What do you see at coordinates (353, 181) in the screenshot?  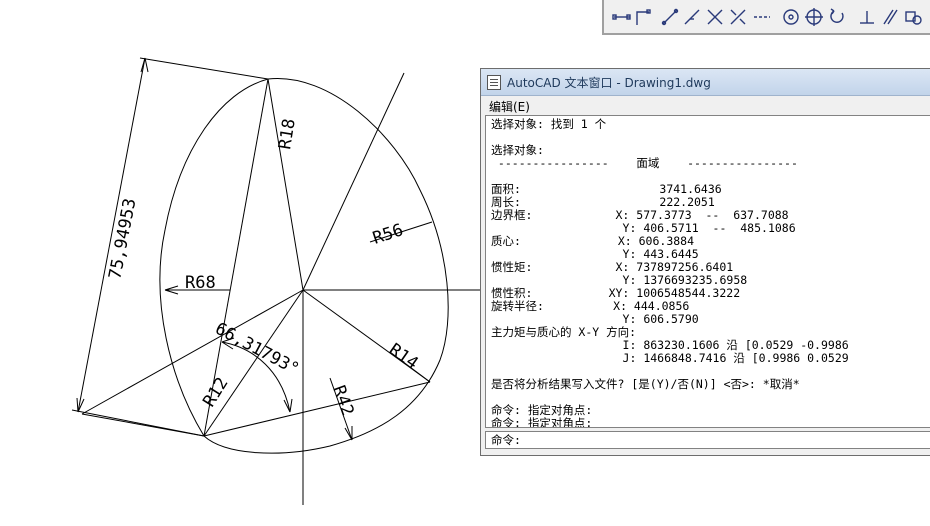 I see `center-line-diagonal` at bounding box center [353, 181].